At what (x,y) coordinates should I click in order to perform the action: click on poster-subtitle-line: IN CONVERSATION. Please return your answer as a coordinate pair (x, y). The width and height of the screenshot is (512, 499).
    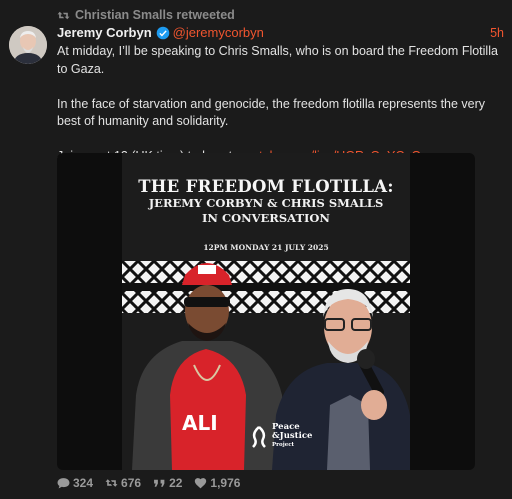
    Looking at the image, I should click on (266, 218).